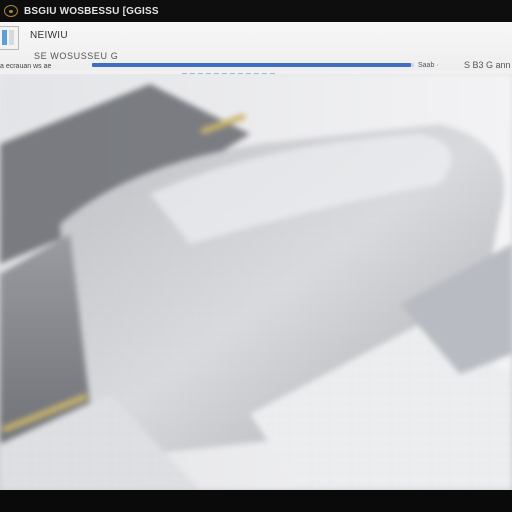  What do you see at coordinates (91, 11) in the screenshot?
I see `window-title: BSGIU WOSBESSU [GGISS` at bounding box center [91, 11].